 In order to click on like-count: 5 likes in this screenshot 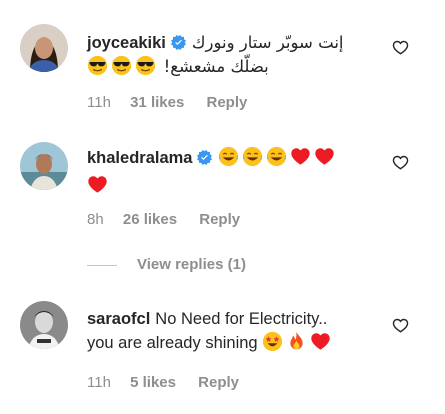, I will do `click(153, 382)`.